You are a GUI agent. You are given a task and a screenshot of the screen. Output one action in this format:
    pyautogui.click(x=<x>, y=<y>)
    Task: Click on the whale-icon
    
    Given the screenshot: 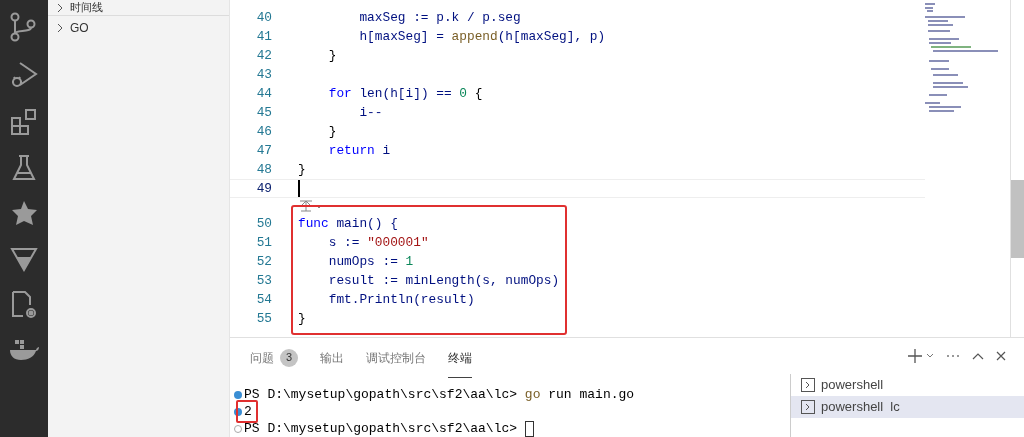 What is the action you would take?
    pyautogui.click(x=24, y=349)
    